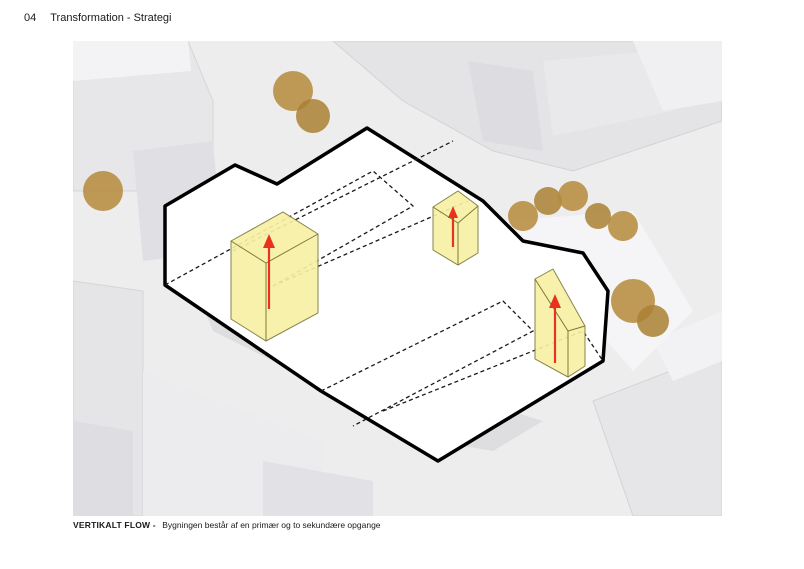 The image size is (804, 569). Describe the element at coordinates (111, 18) in the screenshot. I see `page-title: Transformation - Strategi` at that location.